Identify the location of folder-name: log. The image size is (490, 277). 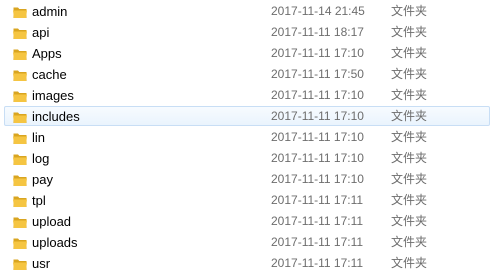
(41, 158).